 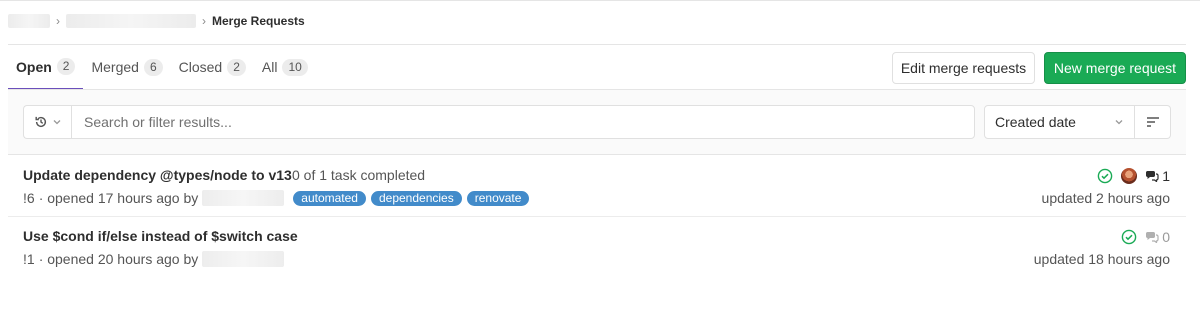 What do you see at coordinates (47, 122) in the screenshot?
I see `recent-searches-dropdown` at bounding box center [47, 122].